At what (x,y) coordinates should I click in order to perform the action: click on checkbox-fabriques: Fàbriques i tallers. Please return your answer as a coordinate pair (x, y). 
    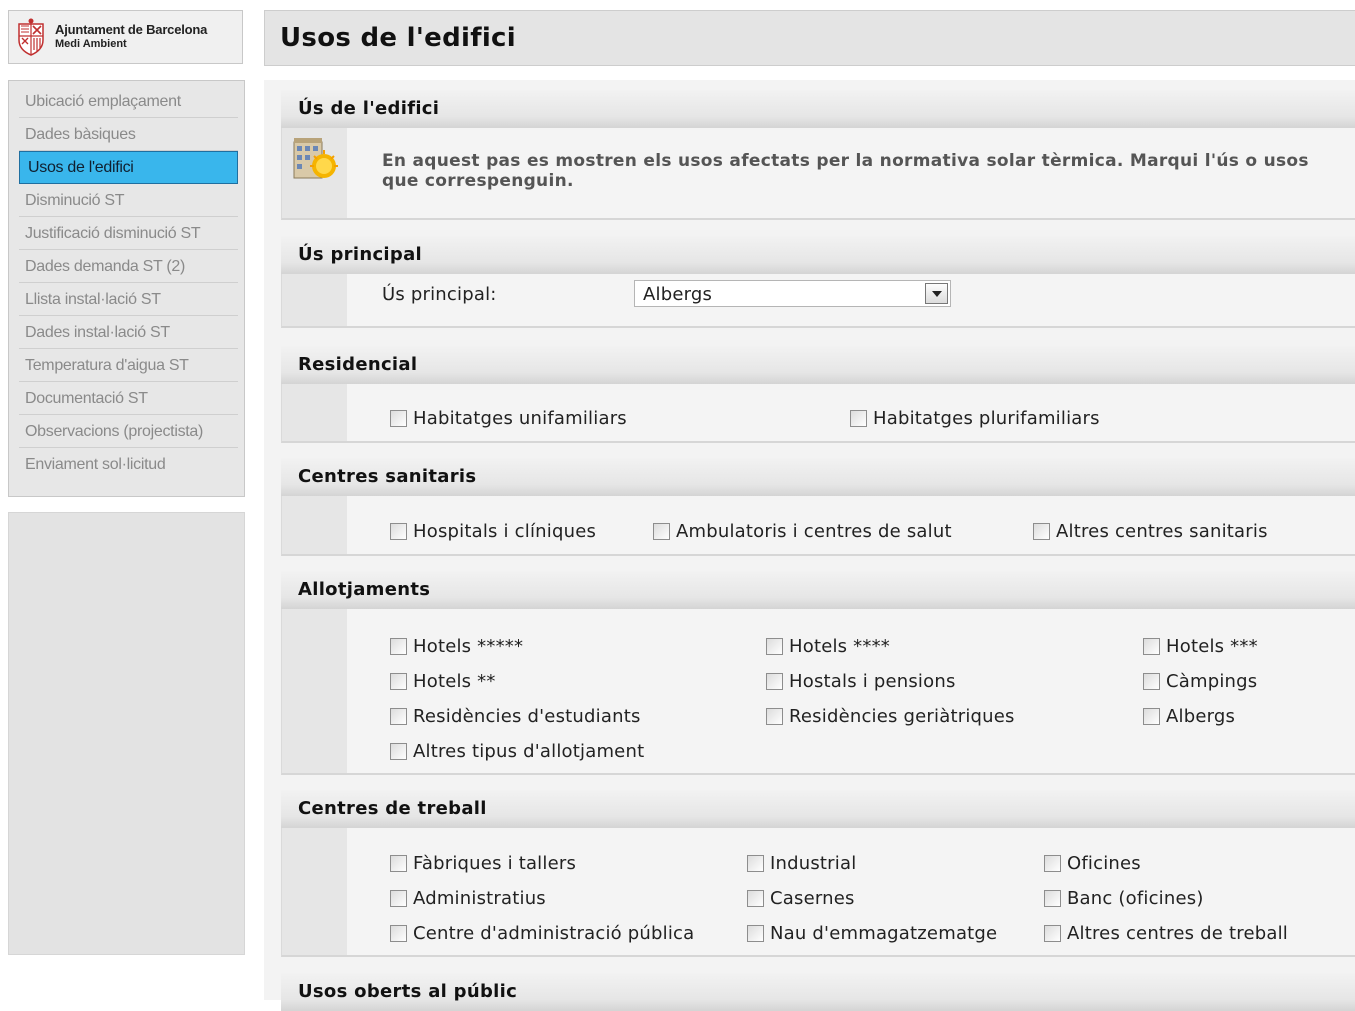
    Looking at the image, I should click on (483, 863).